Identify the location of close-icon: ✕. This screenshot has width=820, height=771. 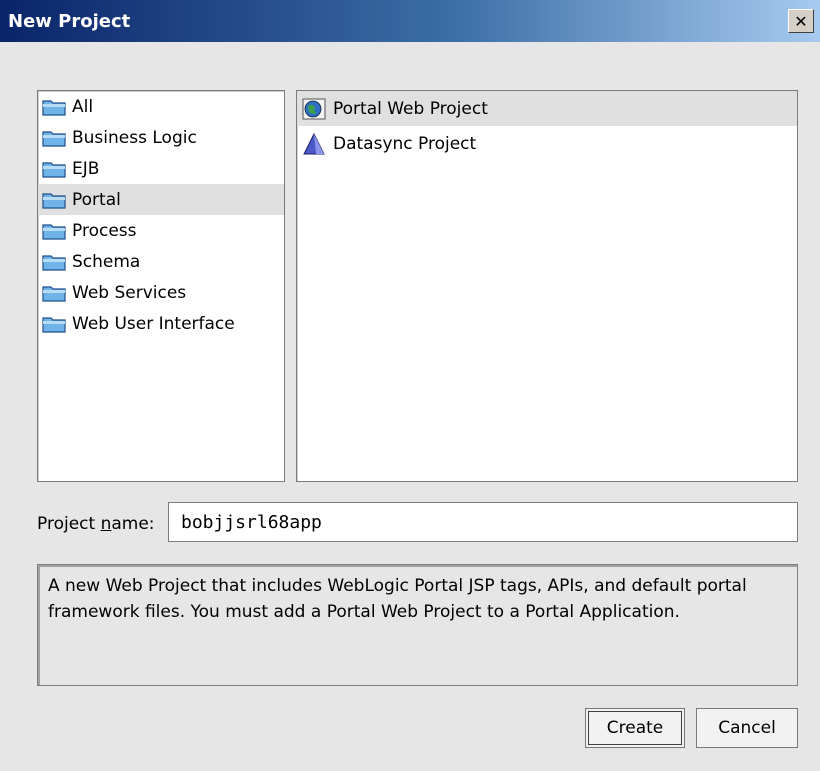
(801, 21).